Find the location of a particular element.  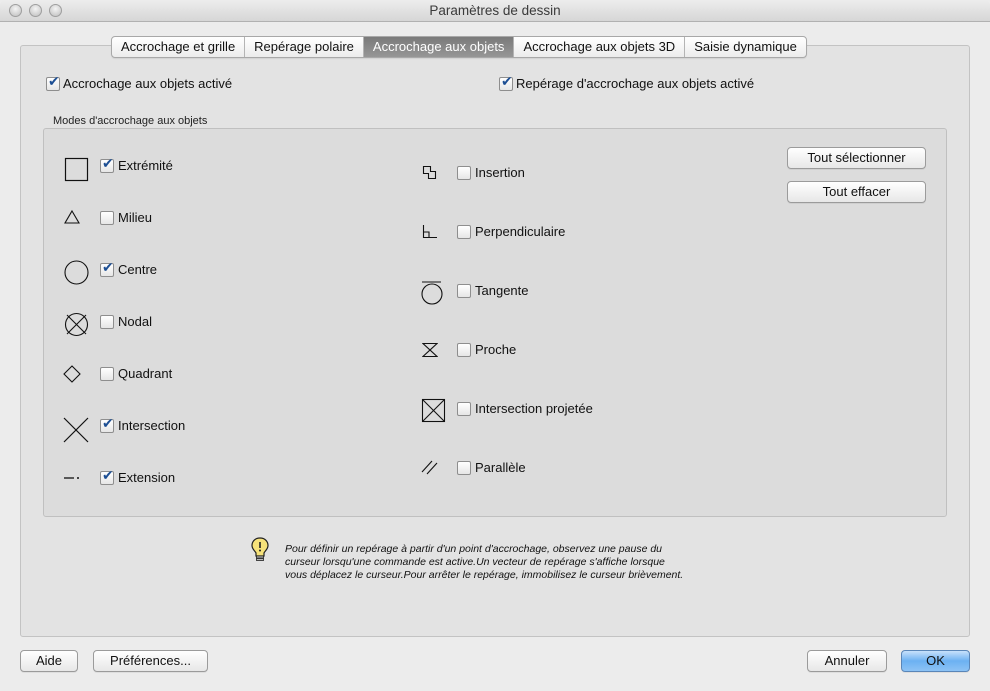

tab-snap-grid: Accrochage et grille is located at coordinates (179, 47).